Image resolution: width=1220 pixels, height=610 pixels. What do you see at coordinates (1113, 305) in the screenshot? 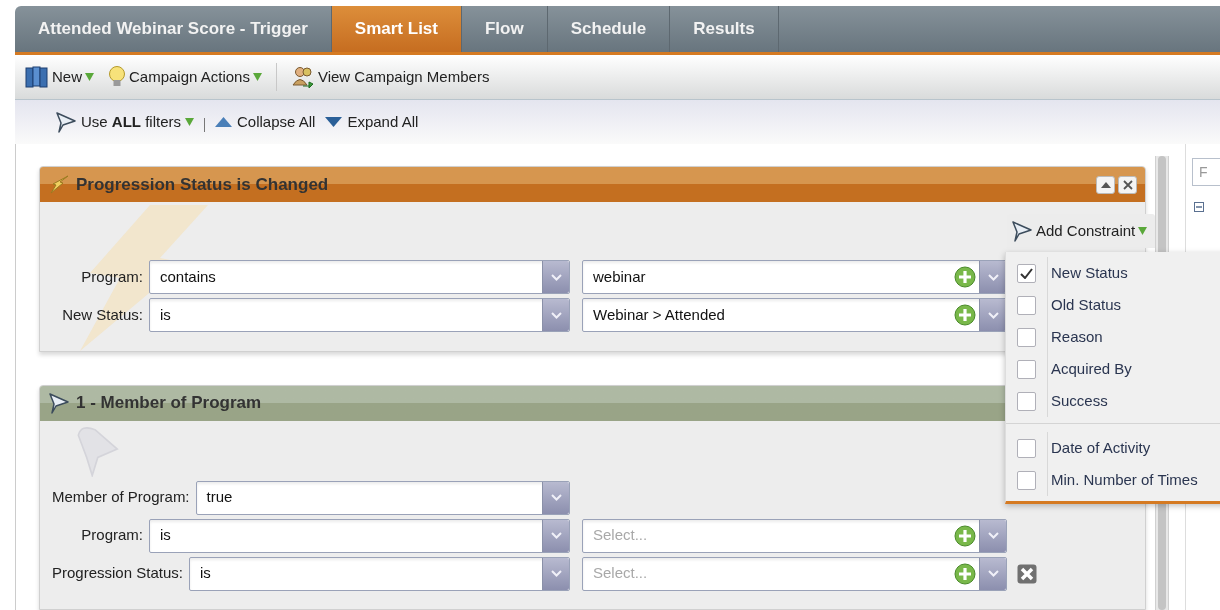
I see `menu-item: Old Status` at bounding box center [1113, 305].